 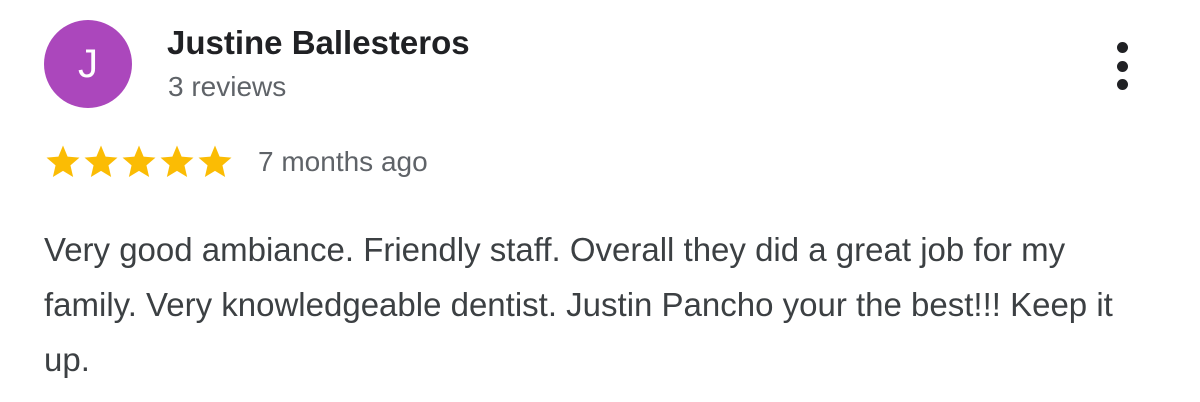 I want to click on reviewer-name: Justine Ballesteros, so click(x=318, y=43).